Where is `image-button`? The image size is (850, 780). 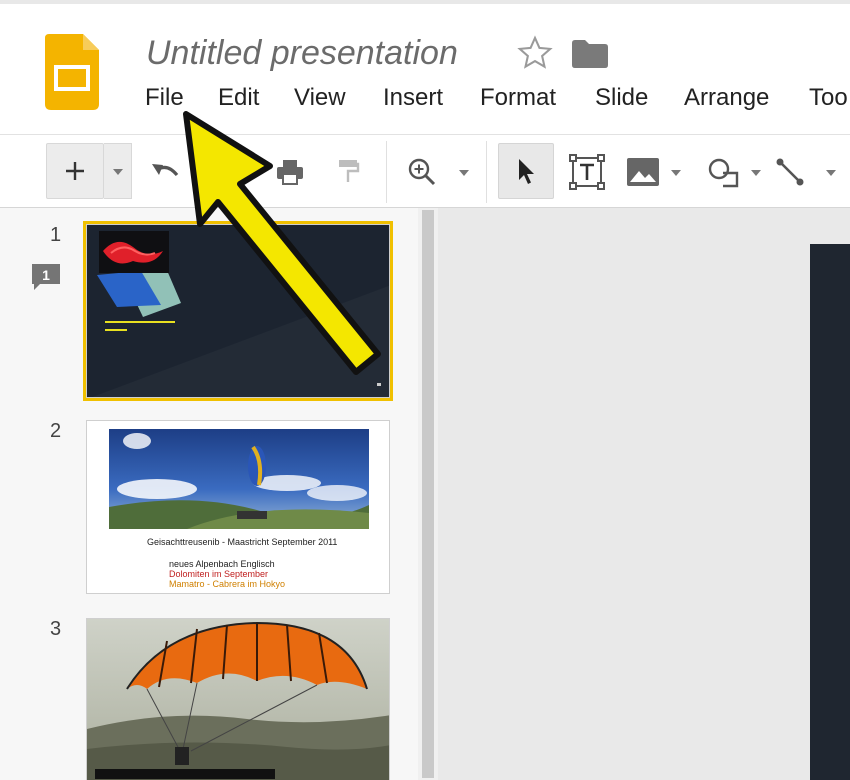 image-button is located at coordinates (643, 172).